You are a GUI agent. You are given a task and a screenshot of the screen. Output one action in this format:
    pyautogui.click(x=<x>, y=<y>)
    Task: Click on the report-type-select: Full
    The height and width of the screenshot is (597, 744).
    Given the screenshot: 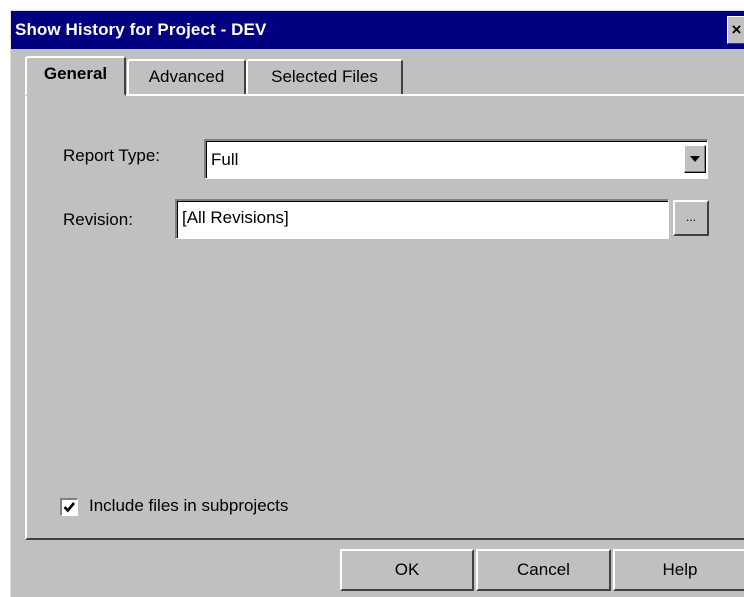 What is the action you would take?
    pyautogui.click(x=456, y=159)
    